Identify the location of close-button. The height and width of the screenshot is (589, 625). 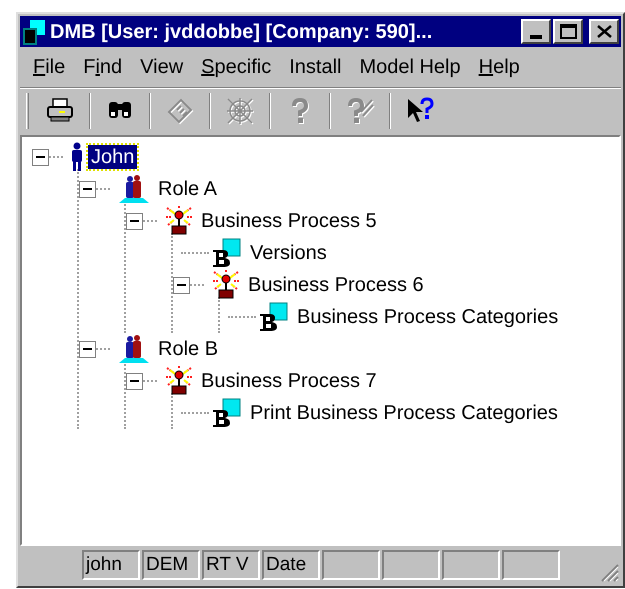
(604, 31).